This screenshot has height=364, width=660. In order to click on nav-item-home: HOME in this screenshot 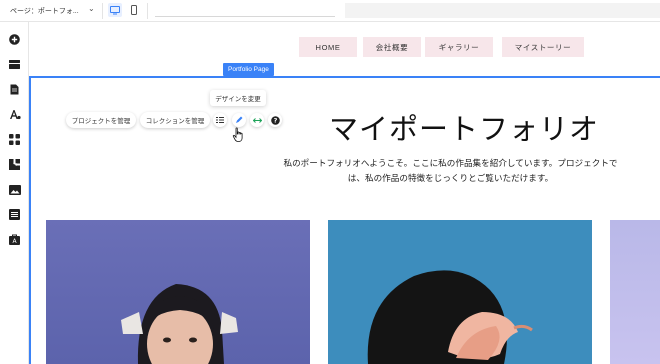, I will do `click(328, 47)`.